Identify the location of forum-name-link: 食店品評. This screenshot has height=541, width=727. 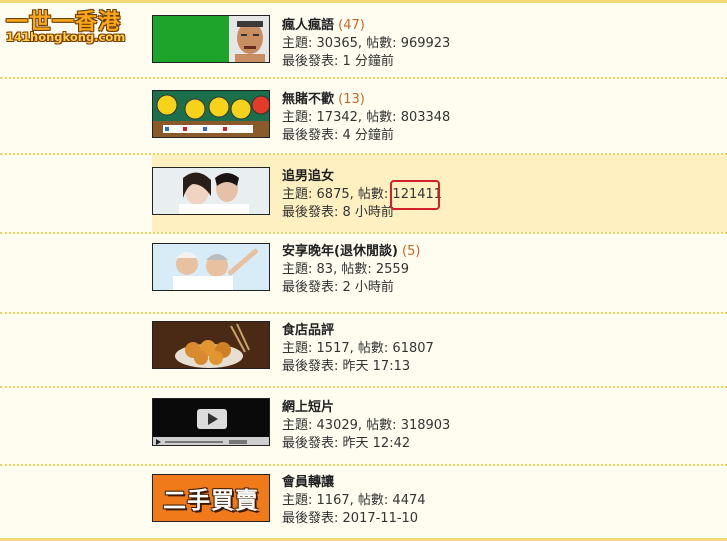
(308, 330).